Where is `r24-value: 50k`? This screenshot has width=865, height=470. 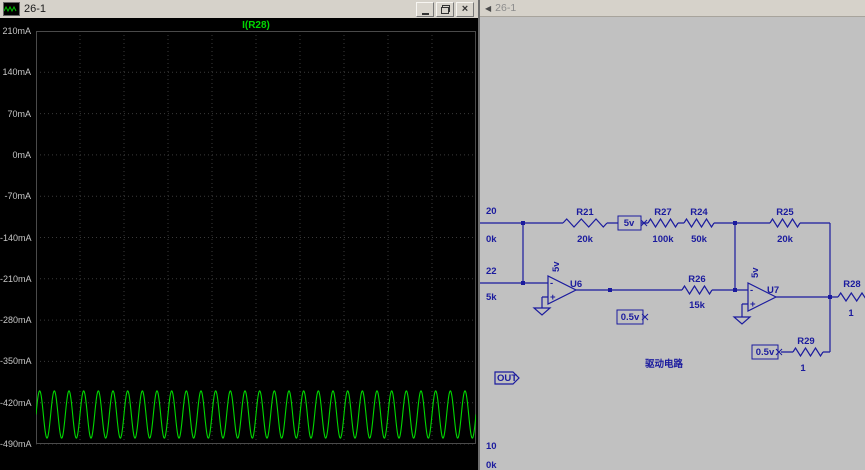 r24-value: 50k is located at coordinates (699, 239).